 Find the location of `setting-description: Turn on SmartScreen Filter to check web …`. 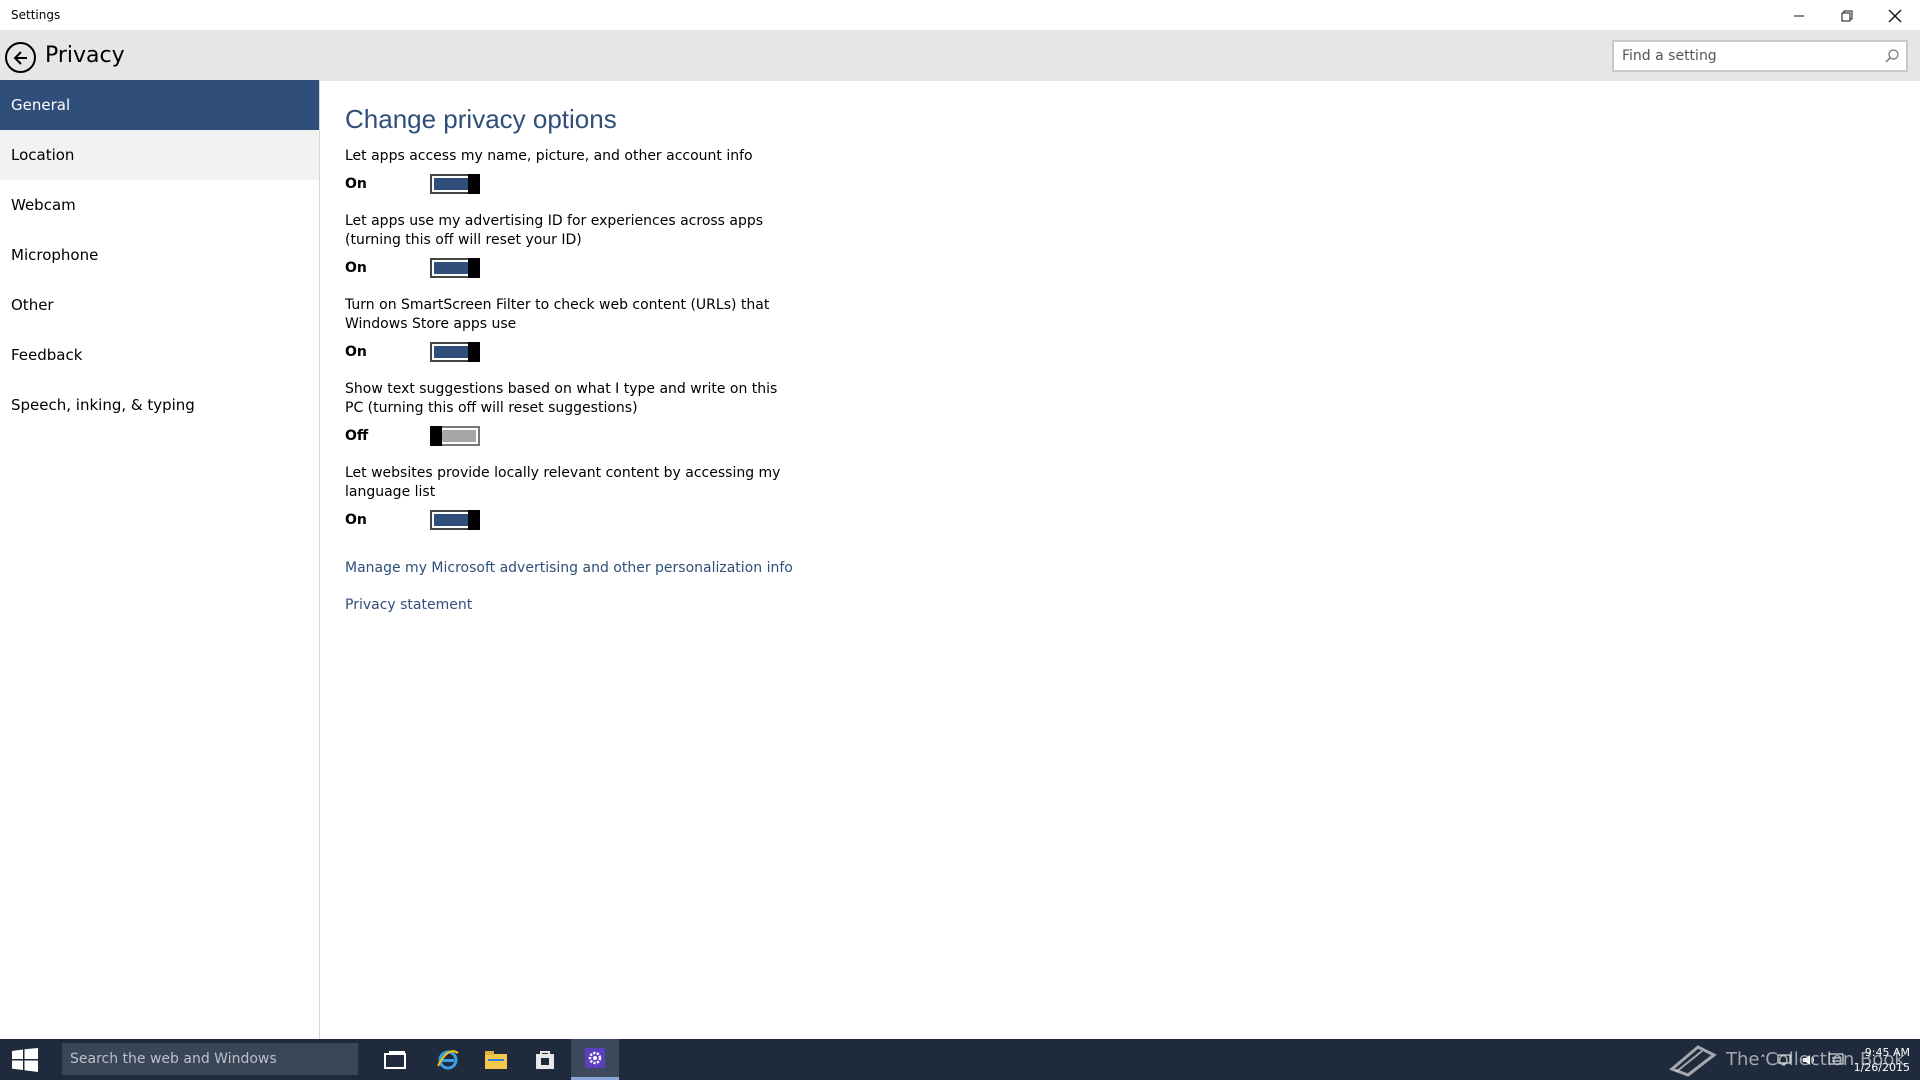

setting-description: Turn on SmartScreen Filter to check web … is located at coordinates (557, 314).